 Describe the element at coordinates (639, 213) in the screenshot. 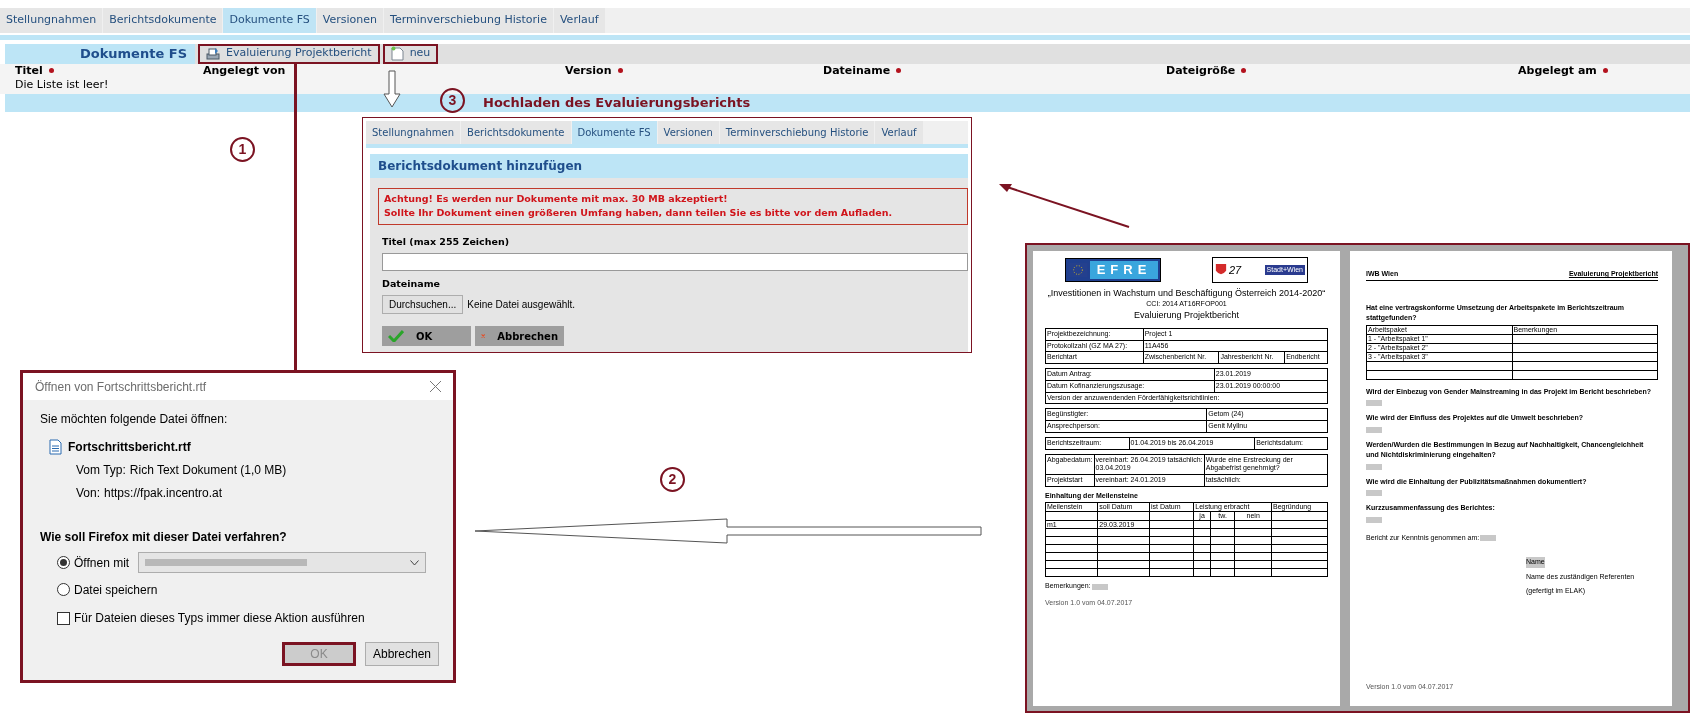

I see `warning-text: Sollte Ihr Dokument einen größeren Umfang haben, dann teilen Sie es bitte vor dem Aufladen.` at that location.